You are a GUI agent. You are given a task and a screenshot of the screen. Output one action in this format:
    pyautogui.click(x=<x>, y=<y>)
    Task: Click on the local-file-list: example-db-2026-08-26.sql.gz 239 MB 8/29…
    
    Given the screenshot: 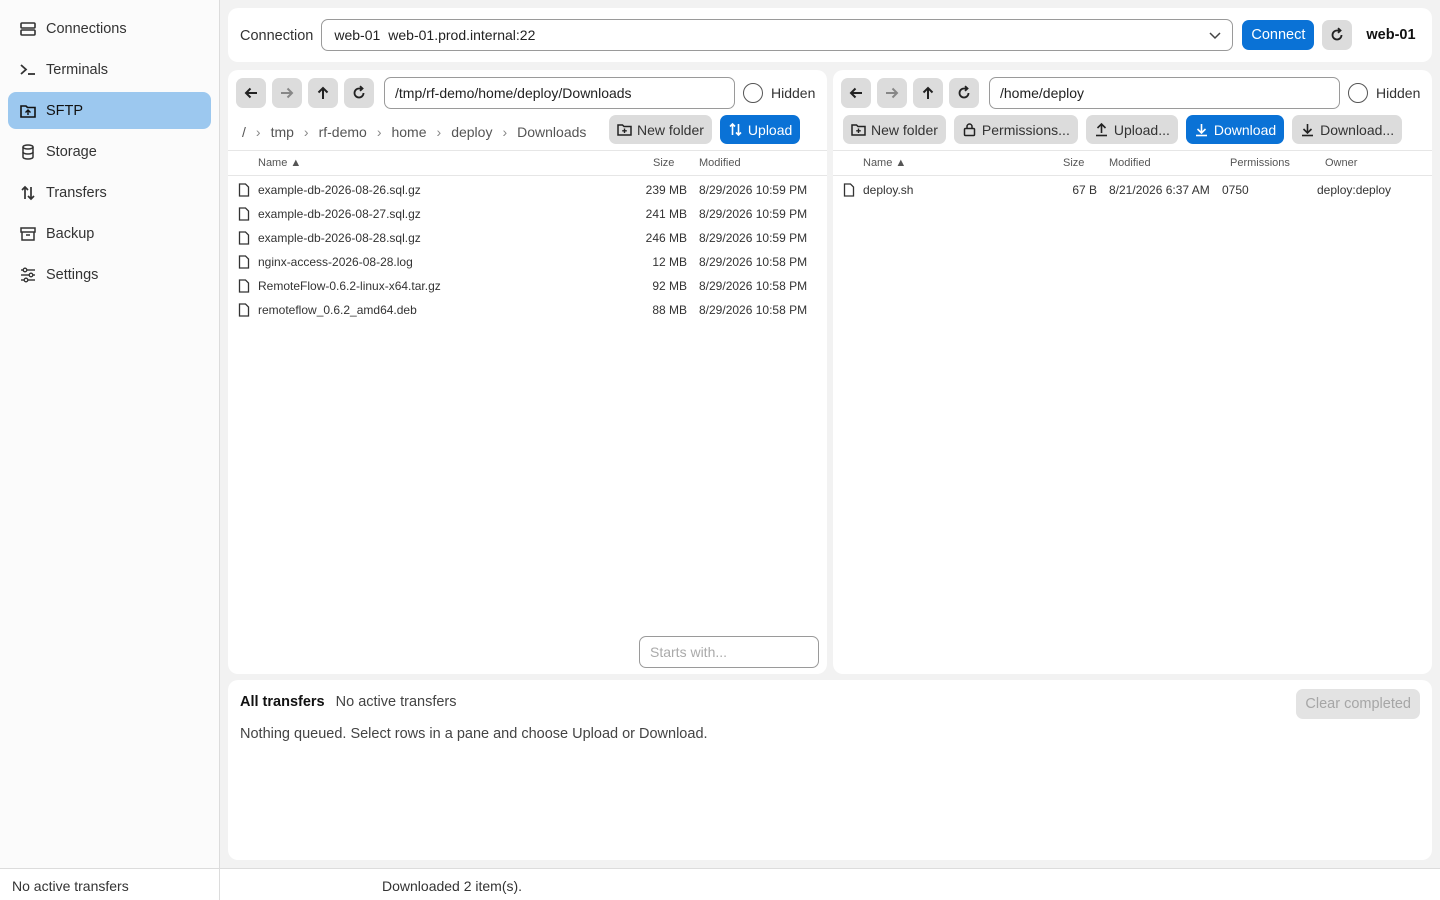 What is the action you would take?
    pyautogui.click(x=527, y=250)
    